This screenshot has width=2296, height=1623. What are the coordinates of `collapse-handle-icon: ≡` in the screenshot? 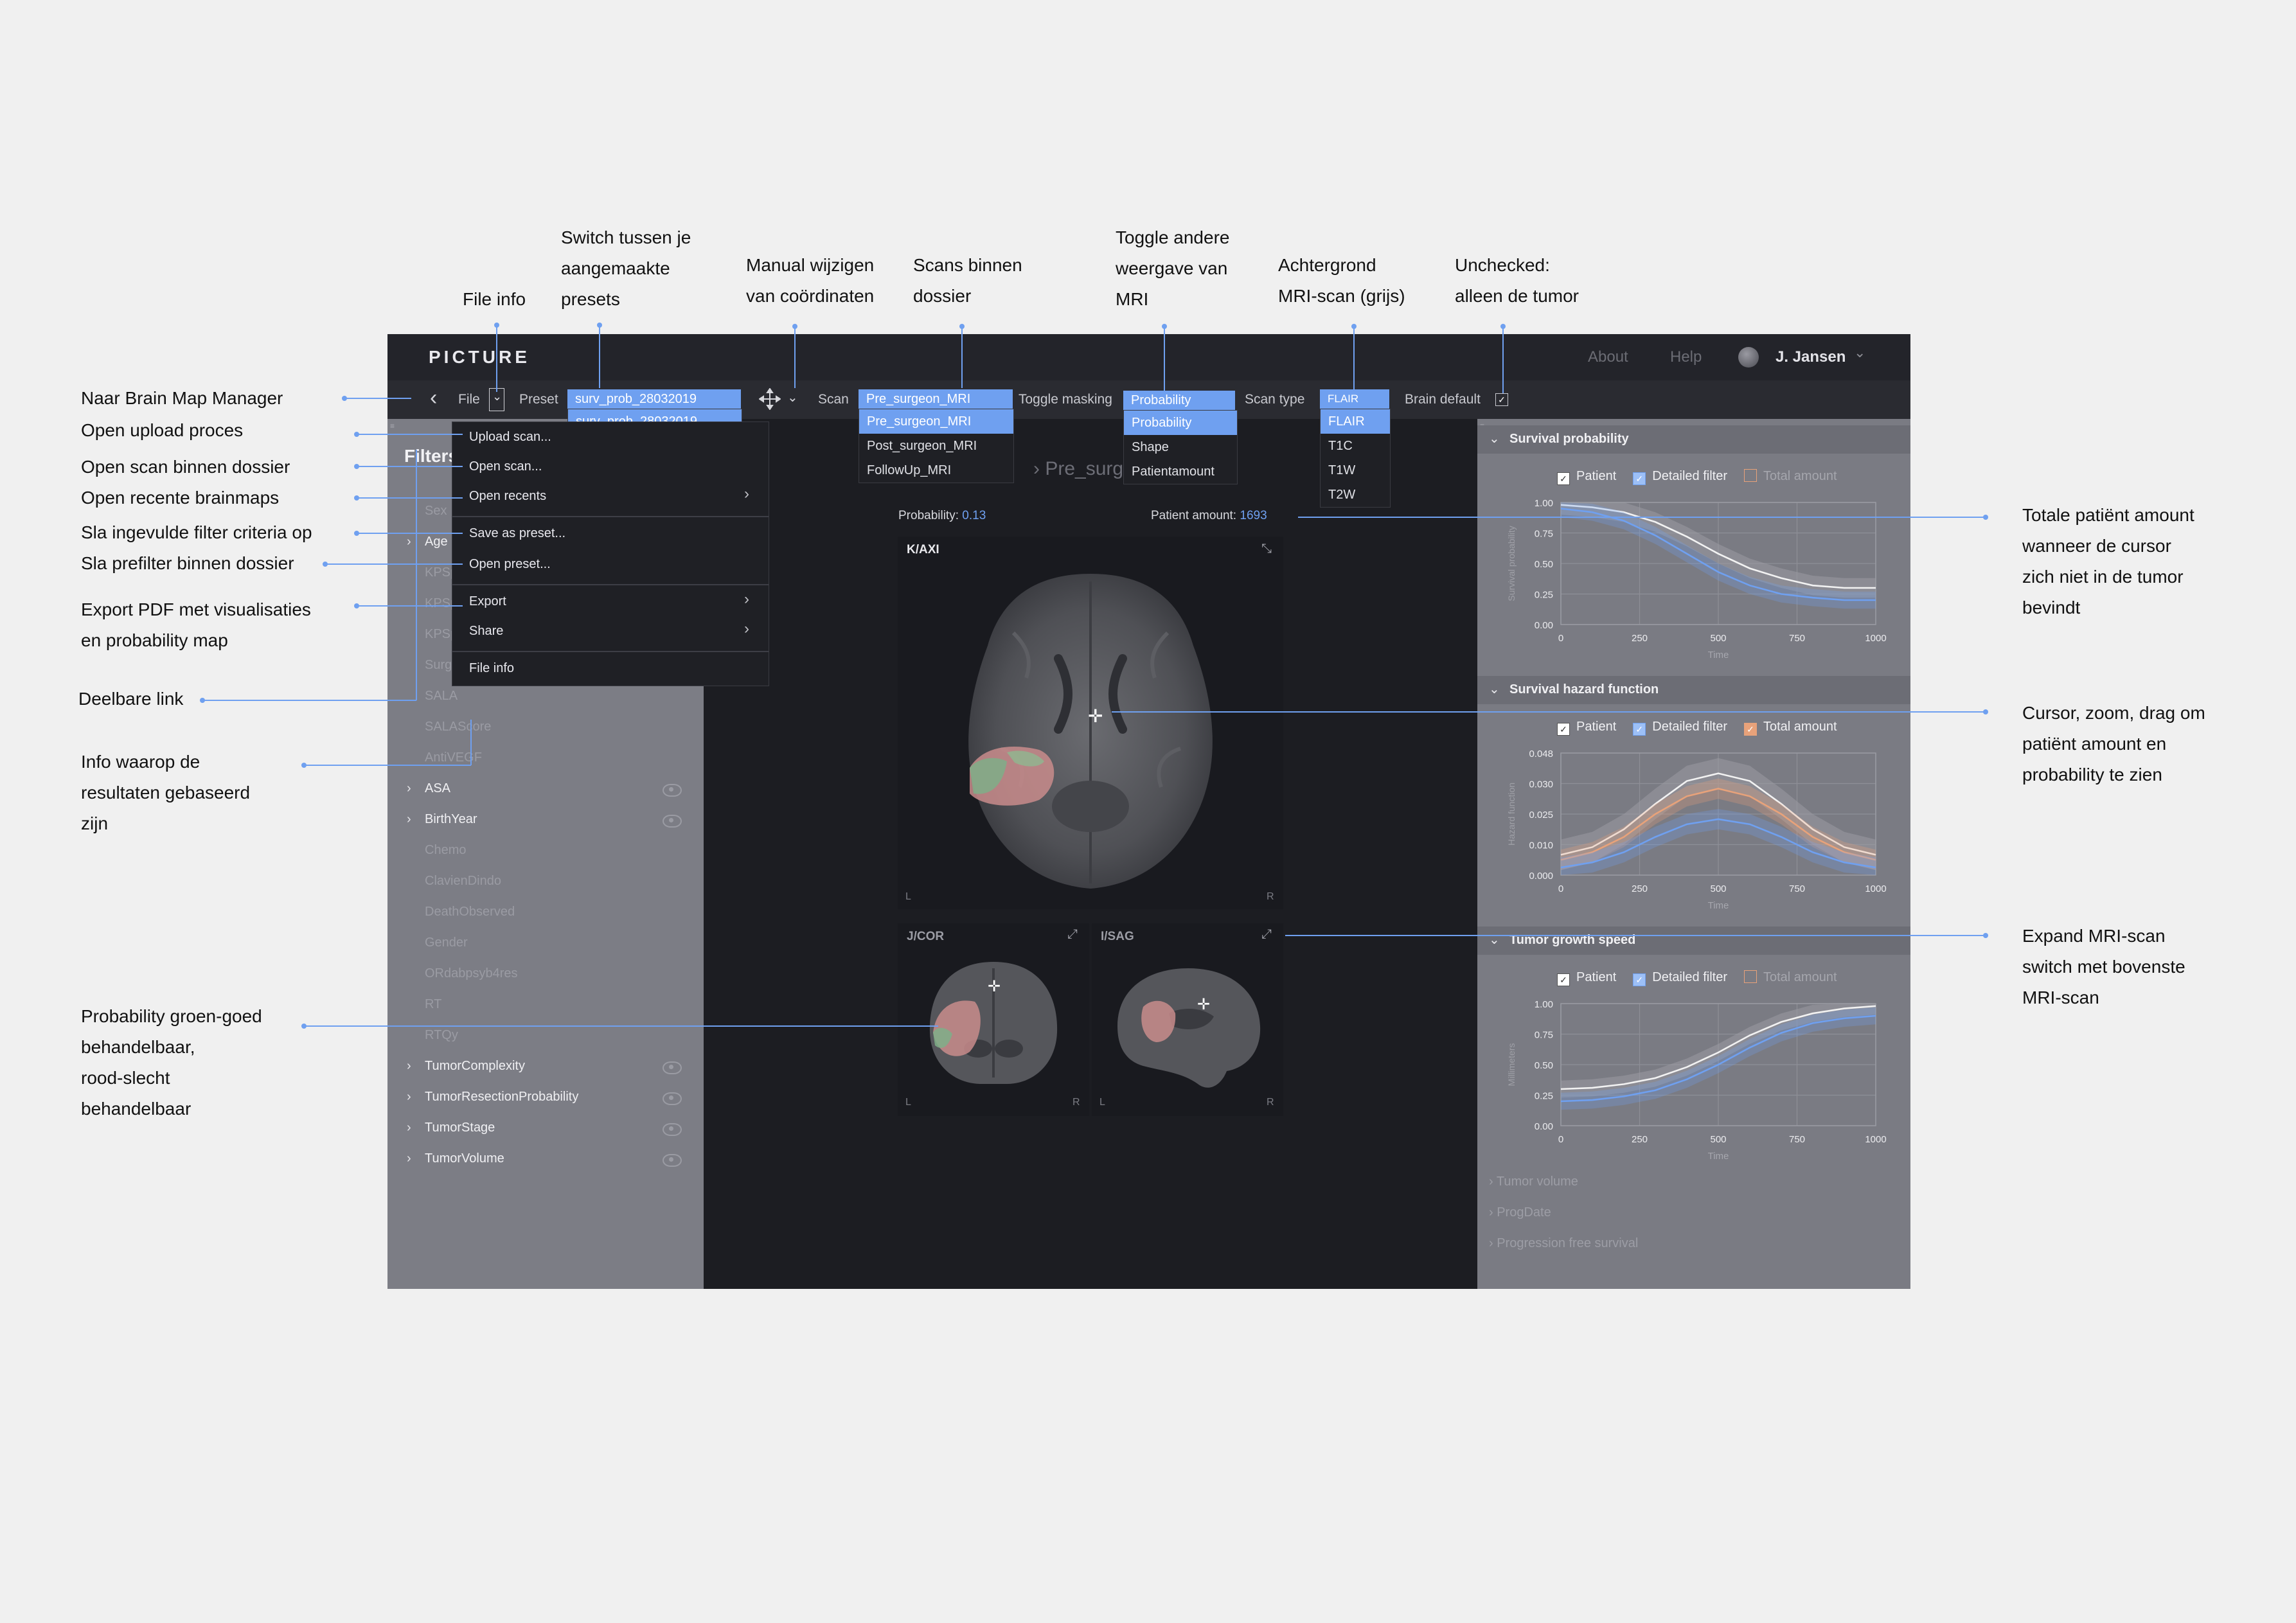 It's located at (392, 425).